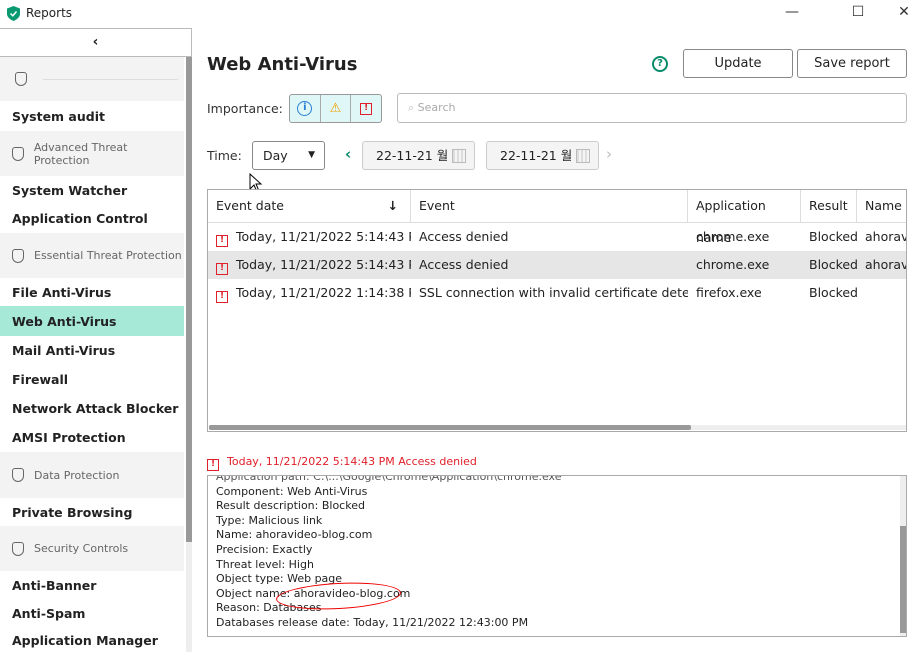 Image resolution: width=922 pixels, height=652 pixels. What do you see at coordinates (829, 206) in the screenshot?
I see `column-header-result: Result` at bounding box center [829, 206].